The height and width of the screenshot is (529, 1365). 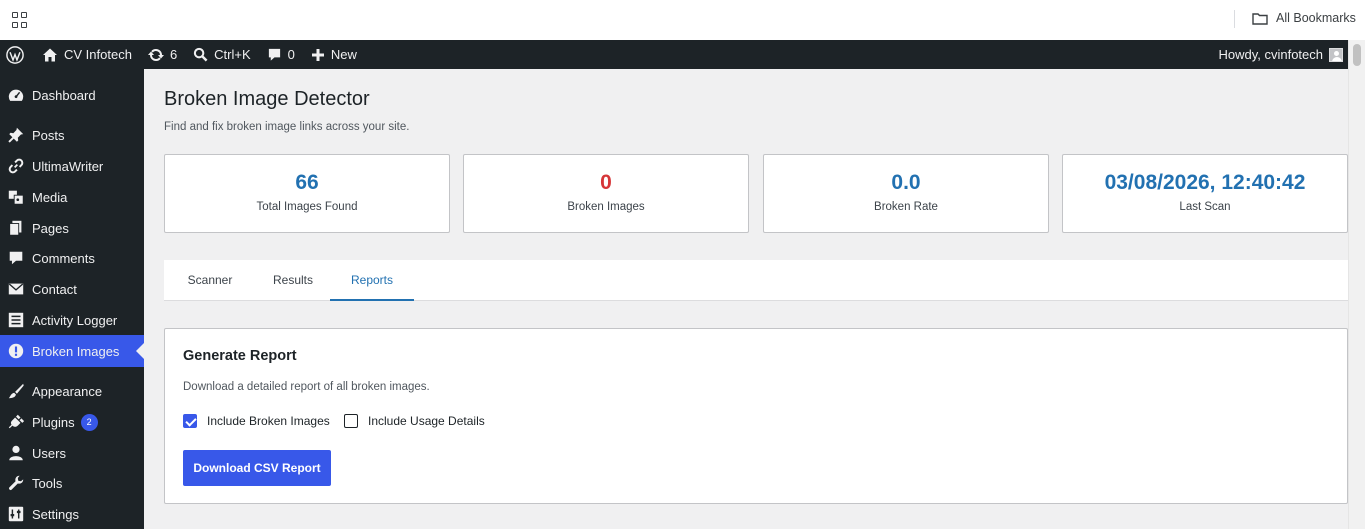 I want to click on include-usage-details-checkbox, so click(x=351, y=421).